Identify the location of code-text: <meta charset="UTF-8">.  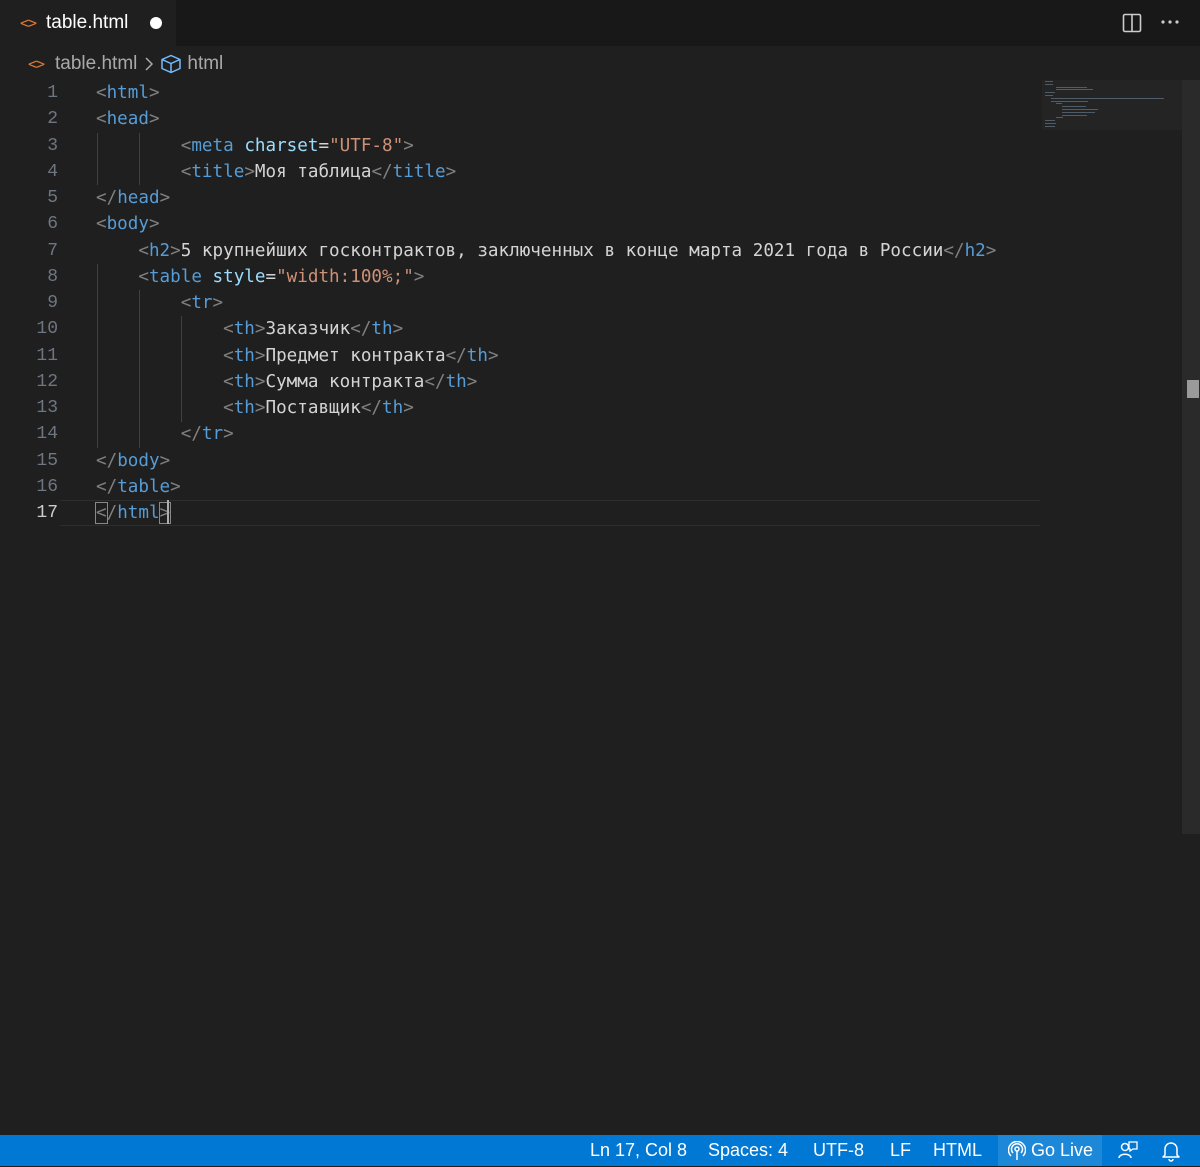
(255, 146).